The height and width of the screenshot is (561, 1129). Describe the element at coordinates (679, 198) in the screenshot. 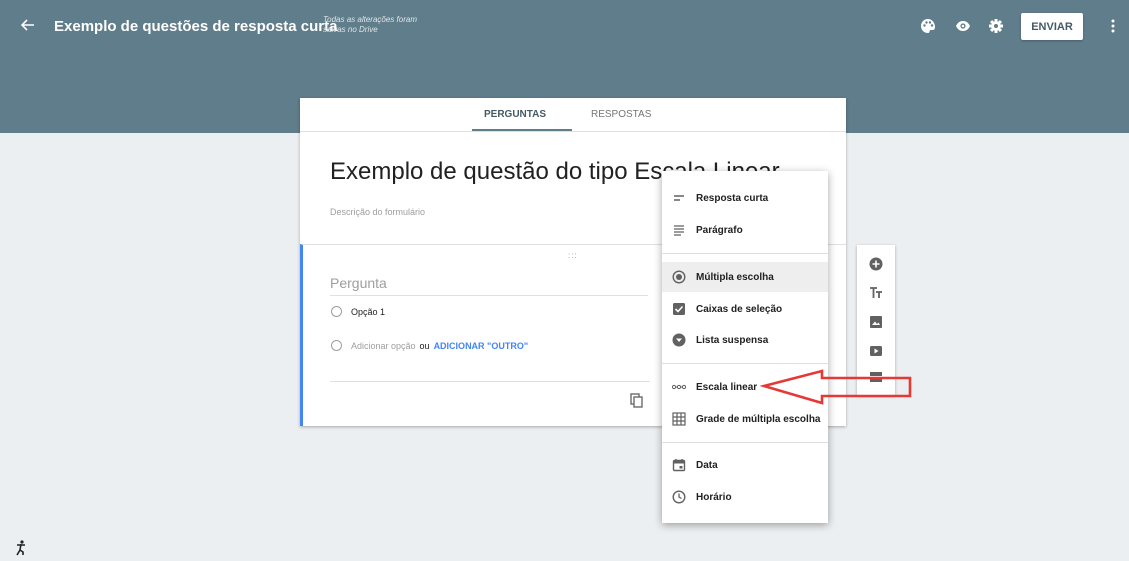

I see `short-answer-icon` at that location.